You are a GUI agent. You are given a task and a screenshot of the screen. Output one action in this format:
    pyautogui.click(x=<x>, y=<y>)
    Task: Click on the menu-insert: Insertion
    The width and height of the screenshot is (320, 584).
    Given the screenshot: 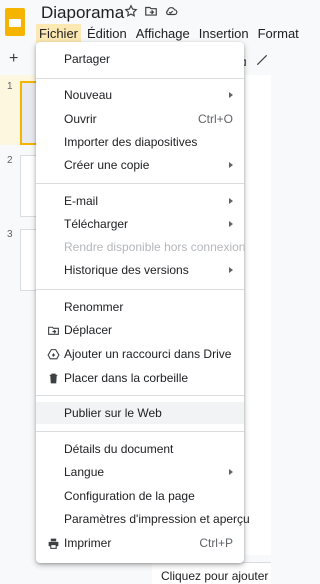 What is the action you would take?
    pyautogui.click(x=224, y=33)
    